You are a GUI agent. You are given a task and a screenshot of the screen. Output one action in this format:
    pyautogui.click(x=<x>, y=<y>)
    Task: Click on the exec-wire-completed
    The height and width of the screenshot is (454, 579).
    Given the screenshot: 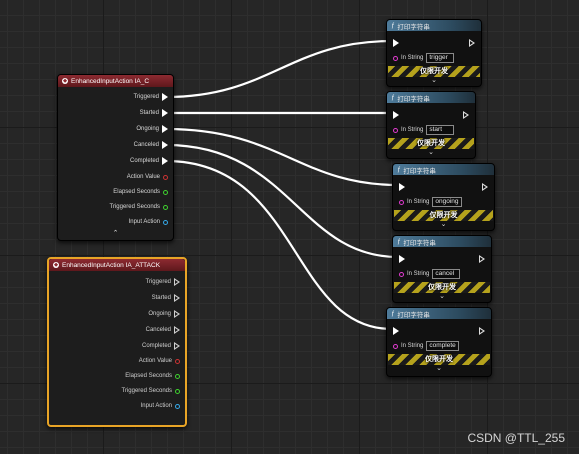 What is the action you would take?
    pyautogui.click(x=279, y=245)
    